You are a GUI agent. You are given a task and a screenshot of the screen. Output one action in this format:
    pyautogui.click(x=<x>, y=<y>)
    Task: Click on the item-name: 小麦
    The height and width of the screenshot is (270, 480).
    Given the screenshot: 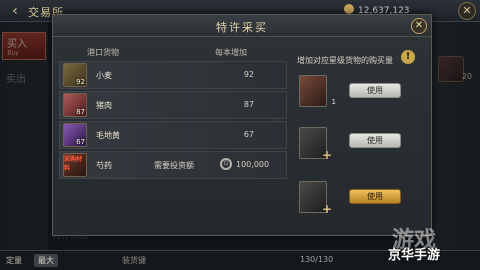 What is the action you would take?
    pyautogui.click(x=104, y=75)
    